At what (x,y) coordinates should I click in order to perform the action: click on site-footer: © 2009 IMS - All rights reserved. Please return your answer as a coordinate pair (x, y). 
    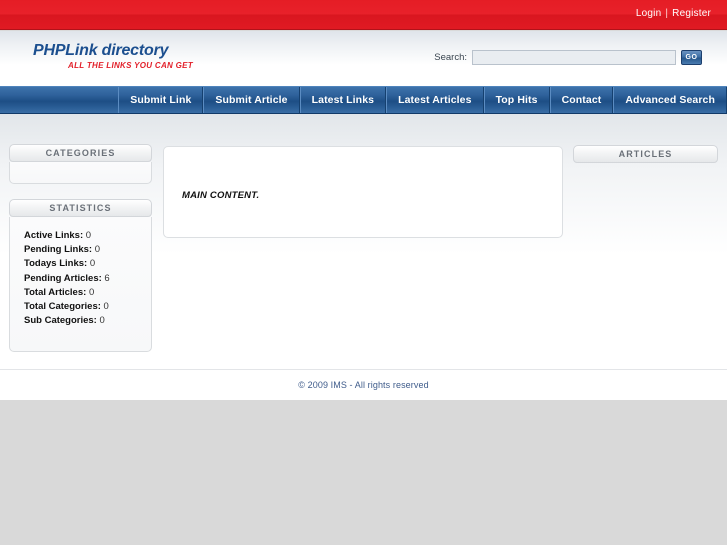
    Looking at the image, I should click on (363, 385).